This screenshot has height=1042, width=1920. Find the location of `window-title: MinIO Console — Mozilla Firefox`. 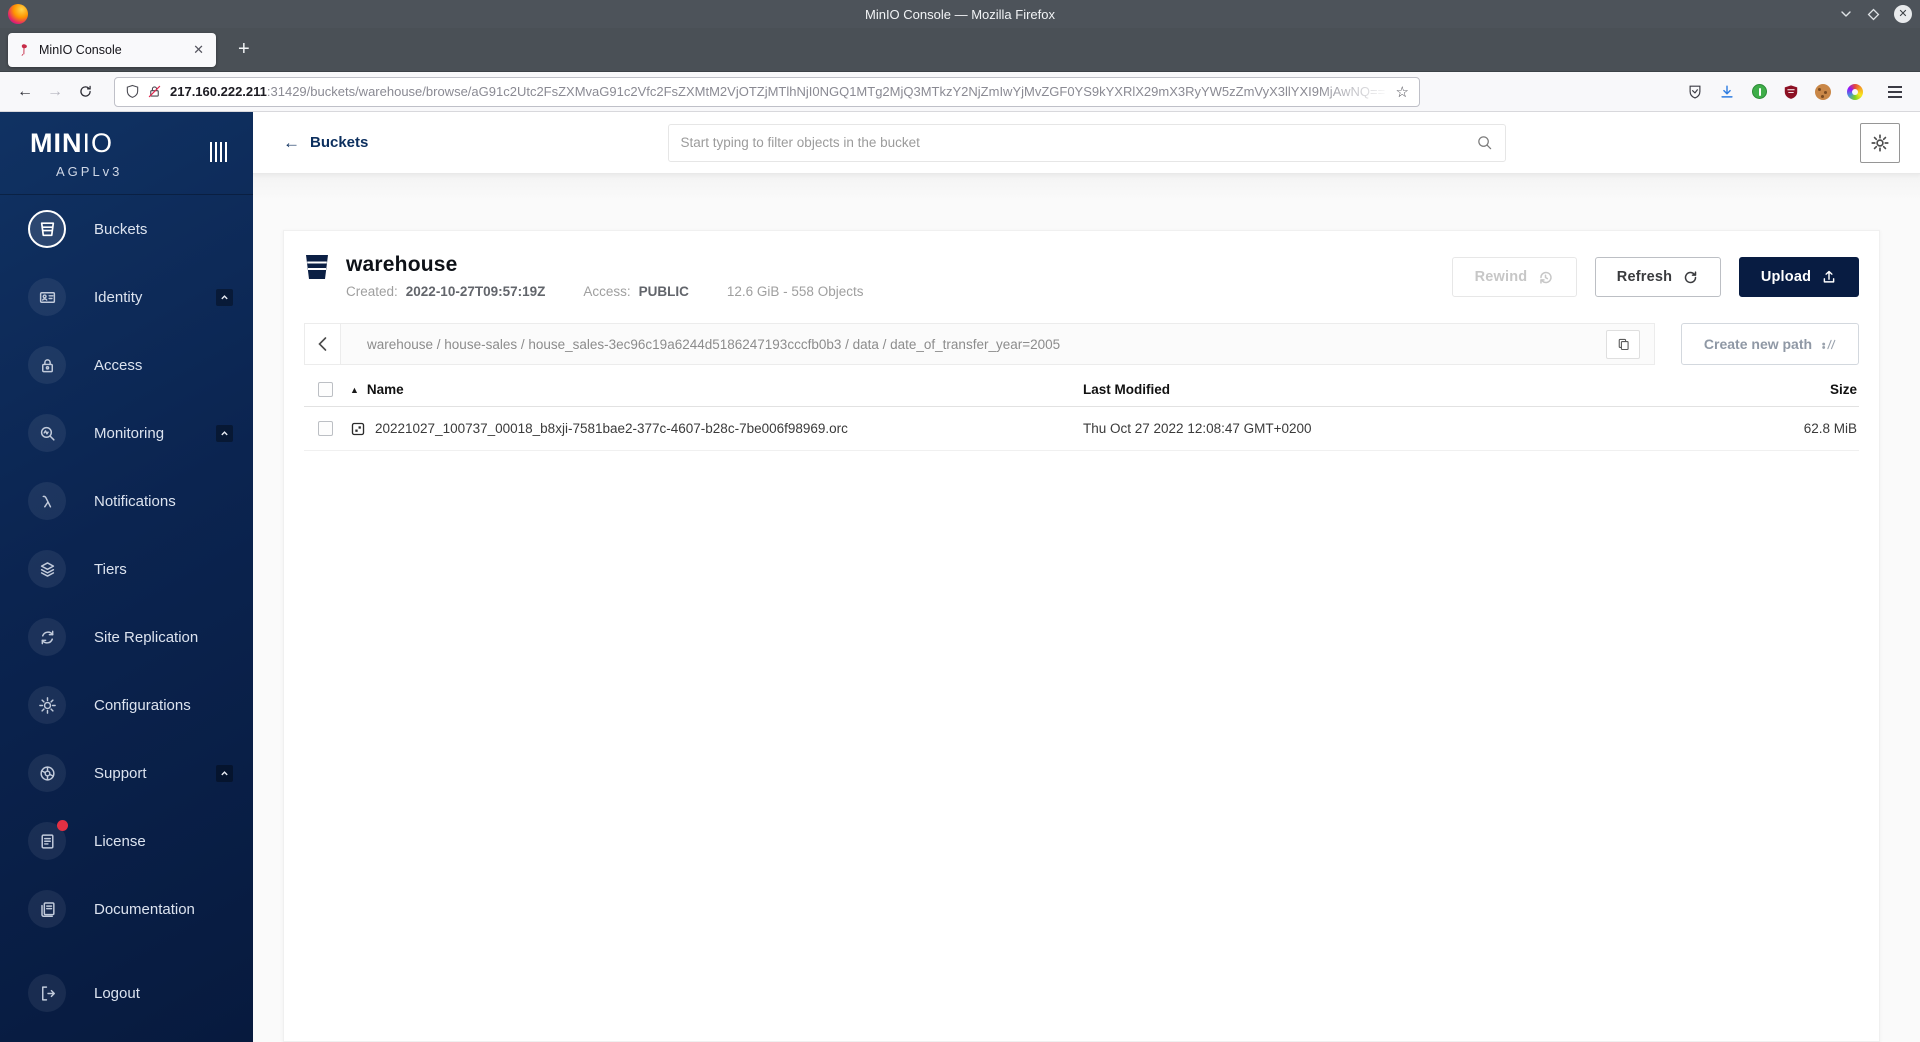

window-title: MinIO Console — Mozilla Firefox is located at coordinates (960, 14).